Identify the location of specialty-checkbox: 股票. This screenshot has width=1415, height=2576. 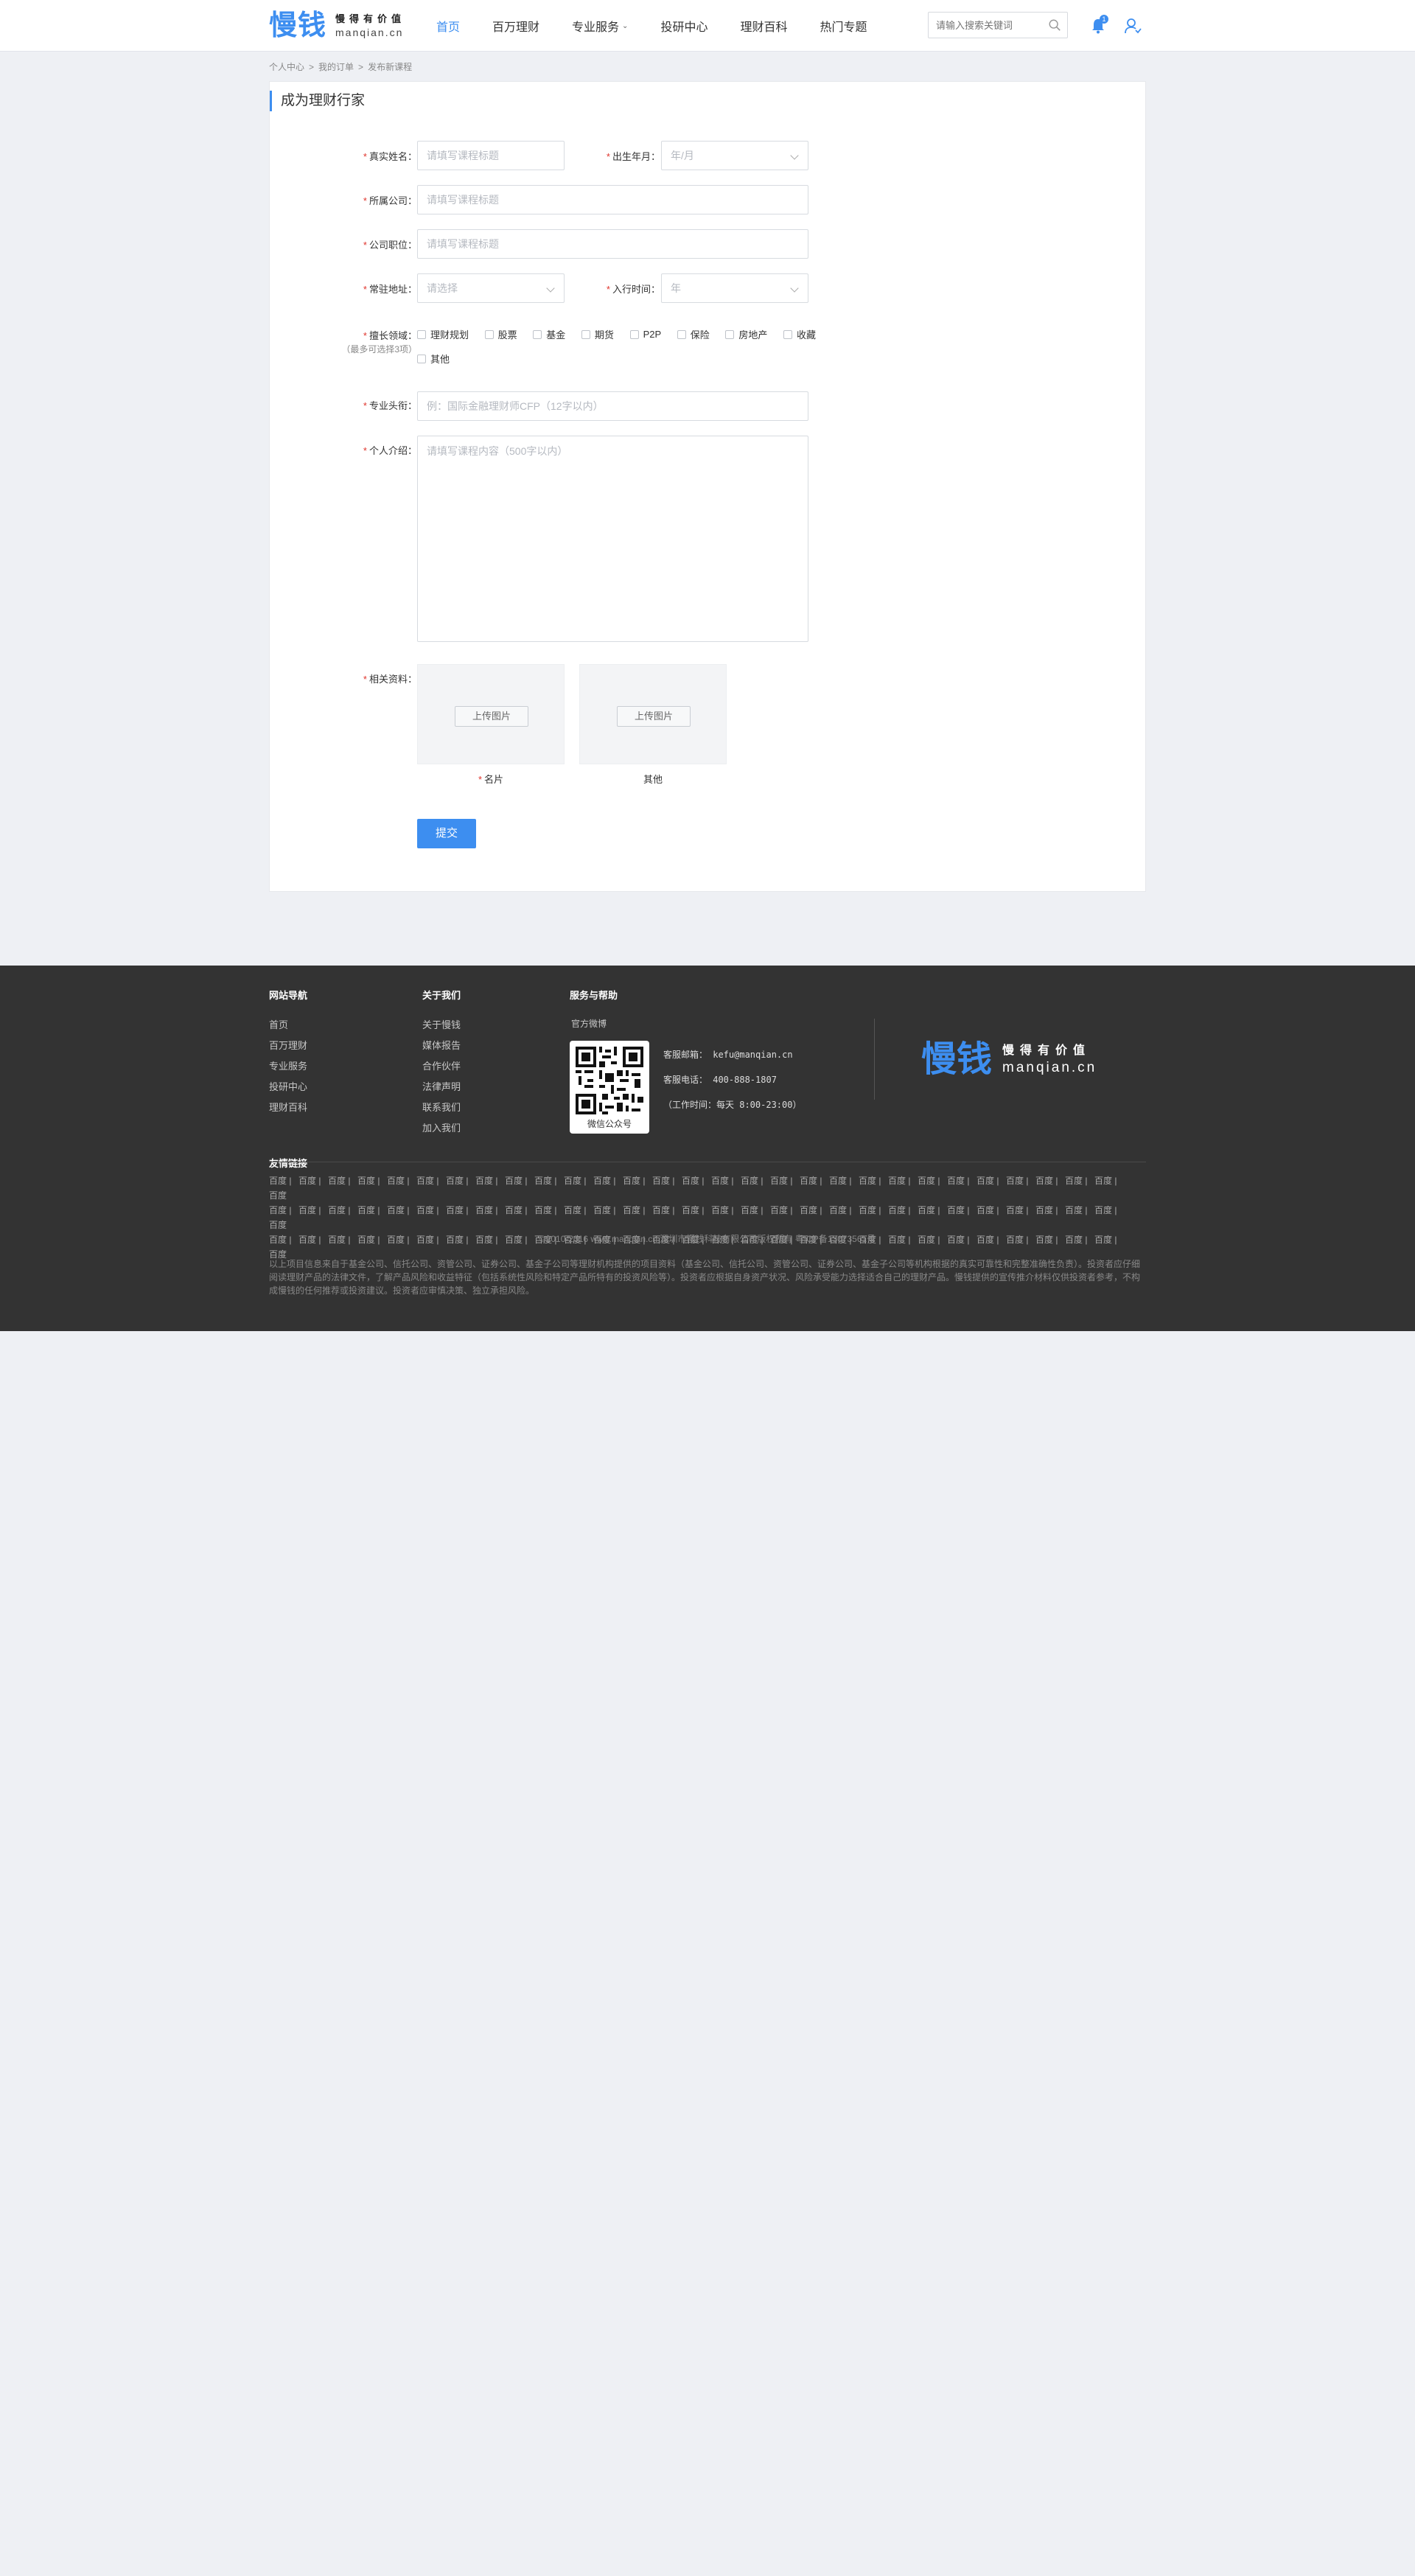
(500, 334).